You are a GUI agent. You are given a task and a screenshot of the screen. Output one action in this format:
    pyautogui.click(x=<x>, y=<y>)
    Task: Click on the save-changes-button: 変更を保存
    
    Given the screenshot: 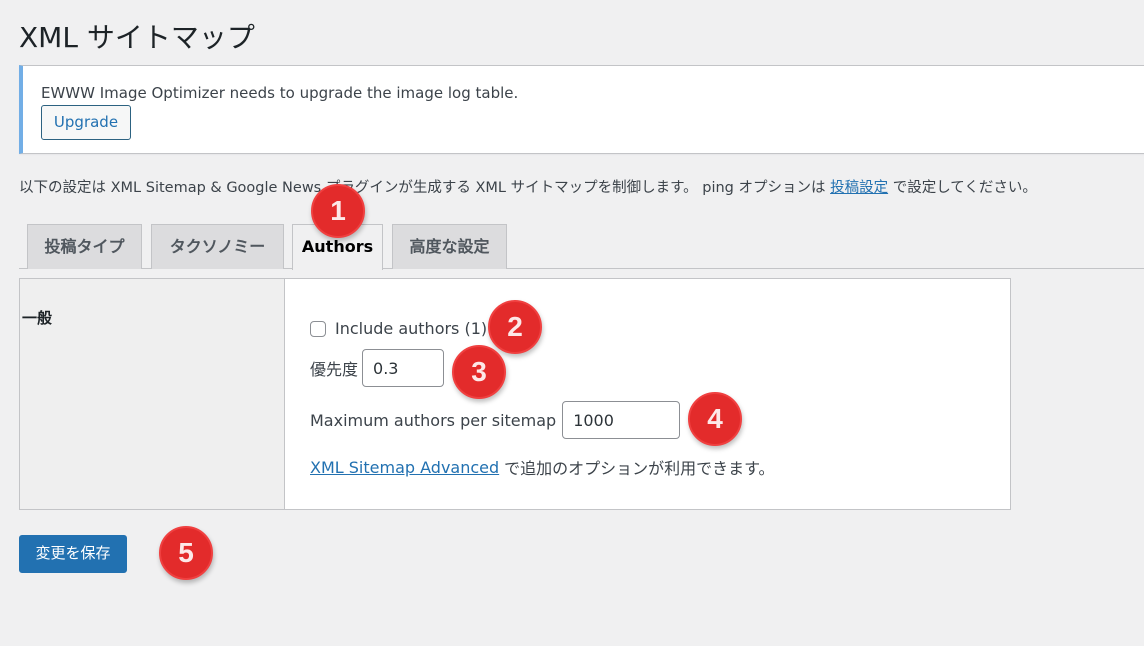 What is the action you would take?
    pyautogui.click(x=73, y=554)
    